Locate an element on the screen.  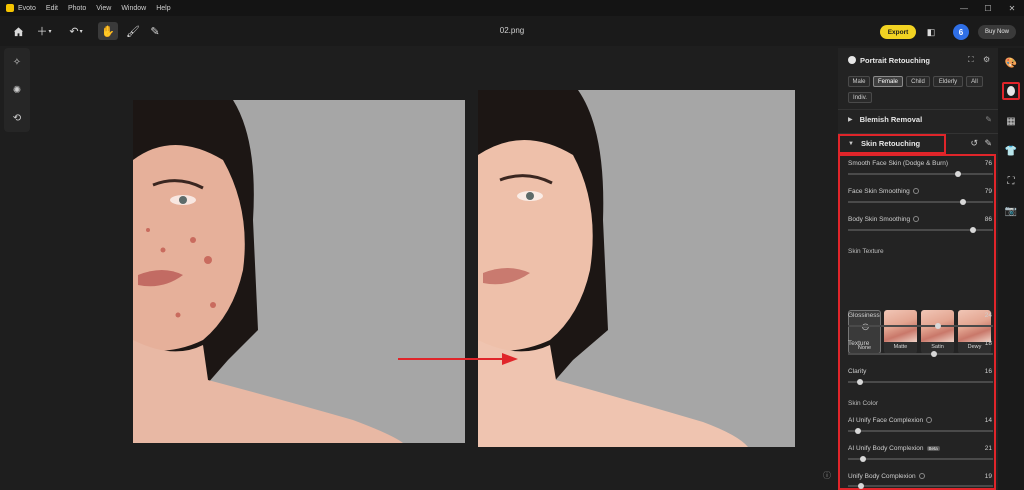
beta-badge: Beta is located at coordinates (933, 448).